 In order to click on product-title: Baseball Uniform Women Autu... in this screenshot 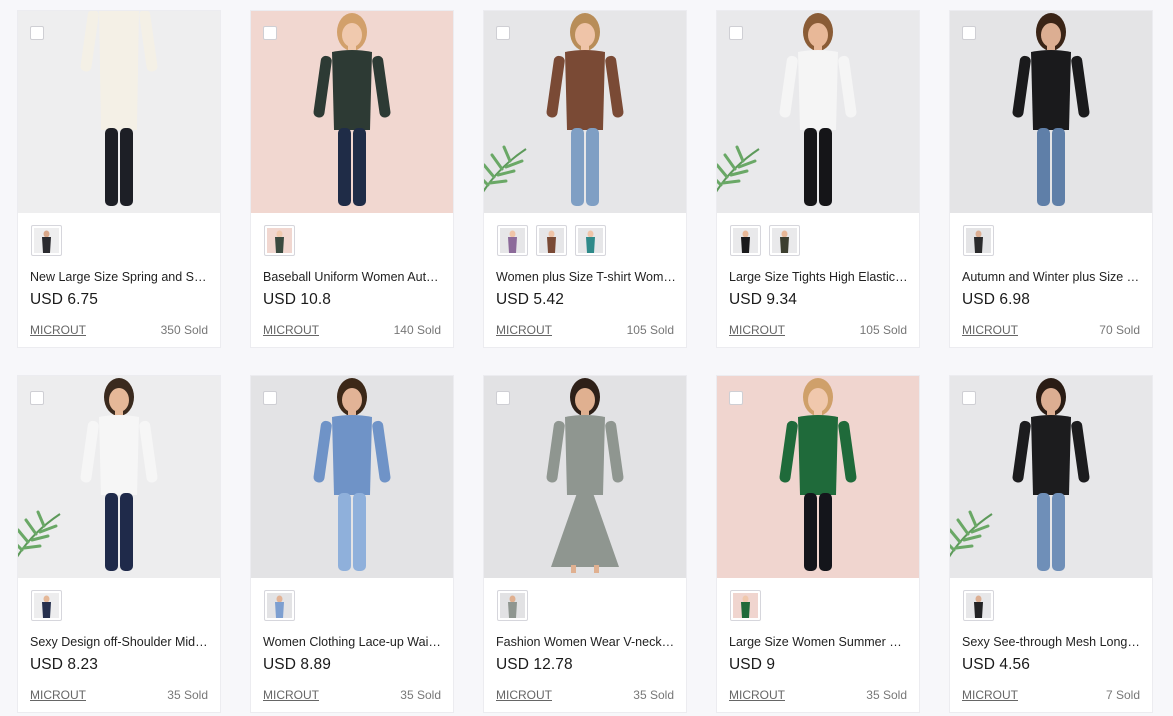, I will do `click(353, 277)`.